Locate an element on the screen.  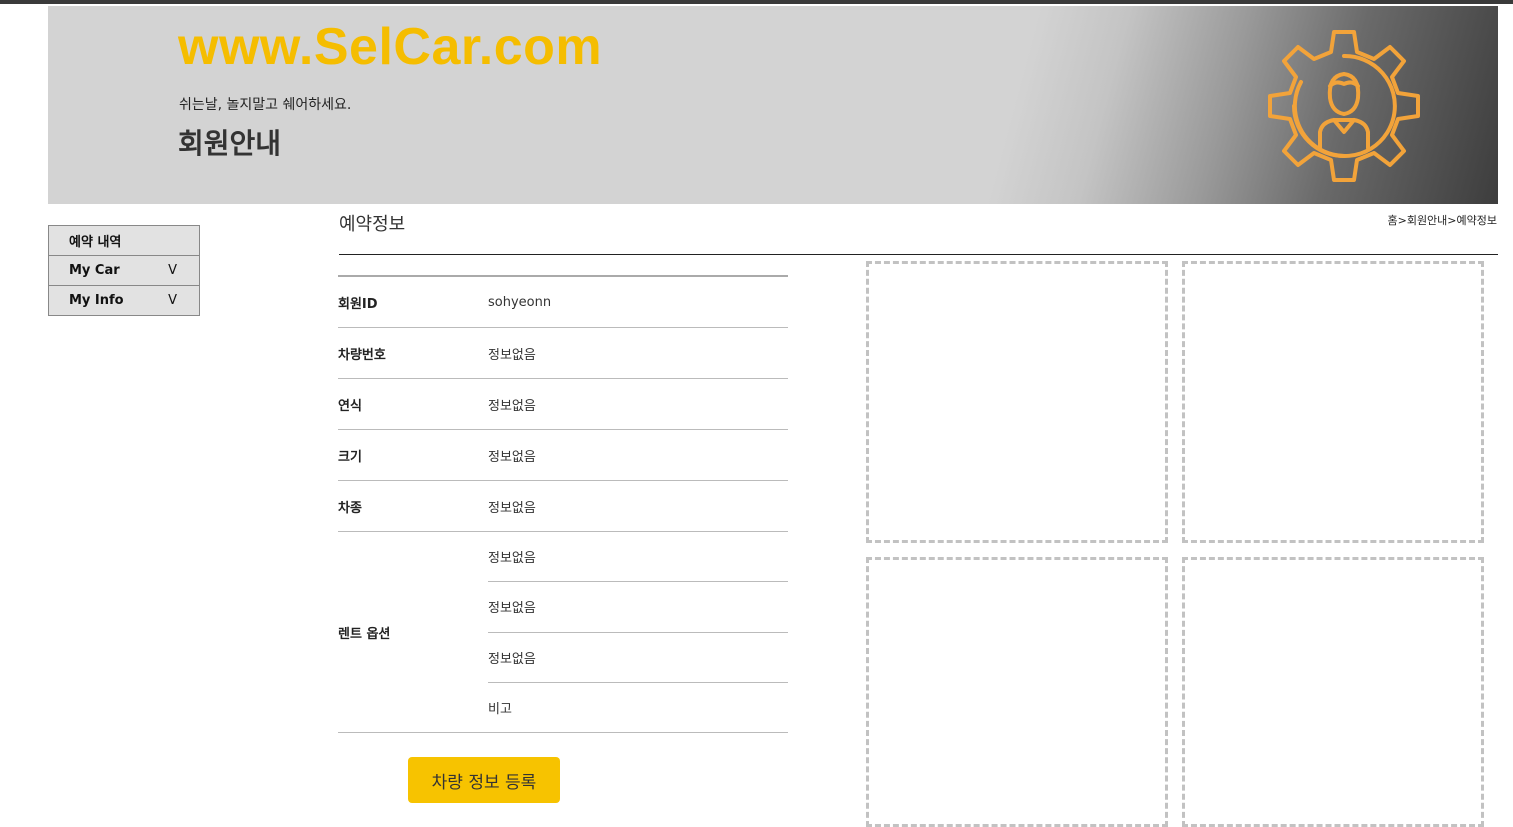
slogan: 쉬는날, 놀지말고 쉐어하세요. is located at coordinates (265, 105).